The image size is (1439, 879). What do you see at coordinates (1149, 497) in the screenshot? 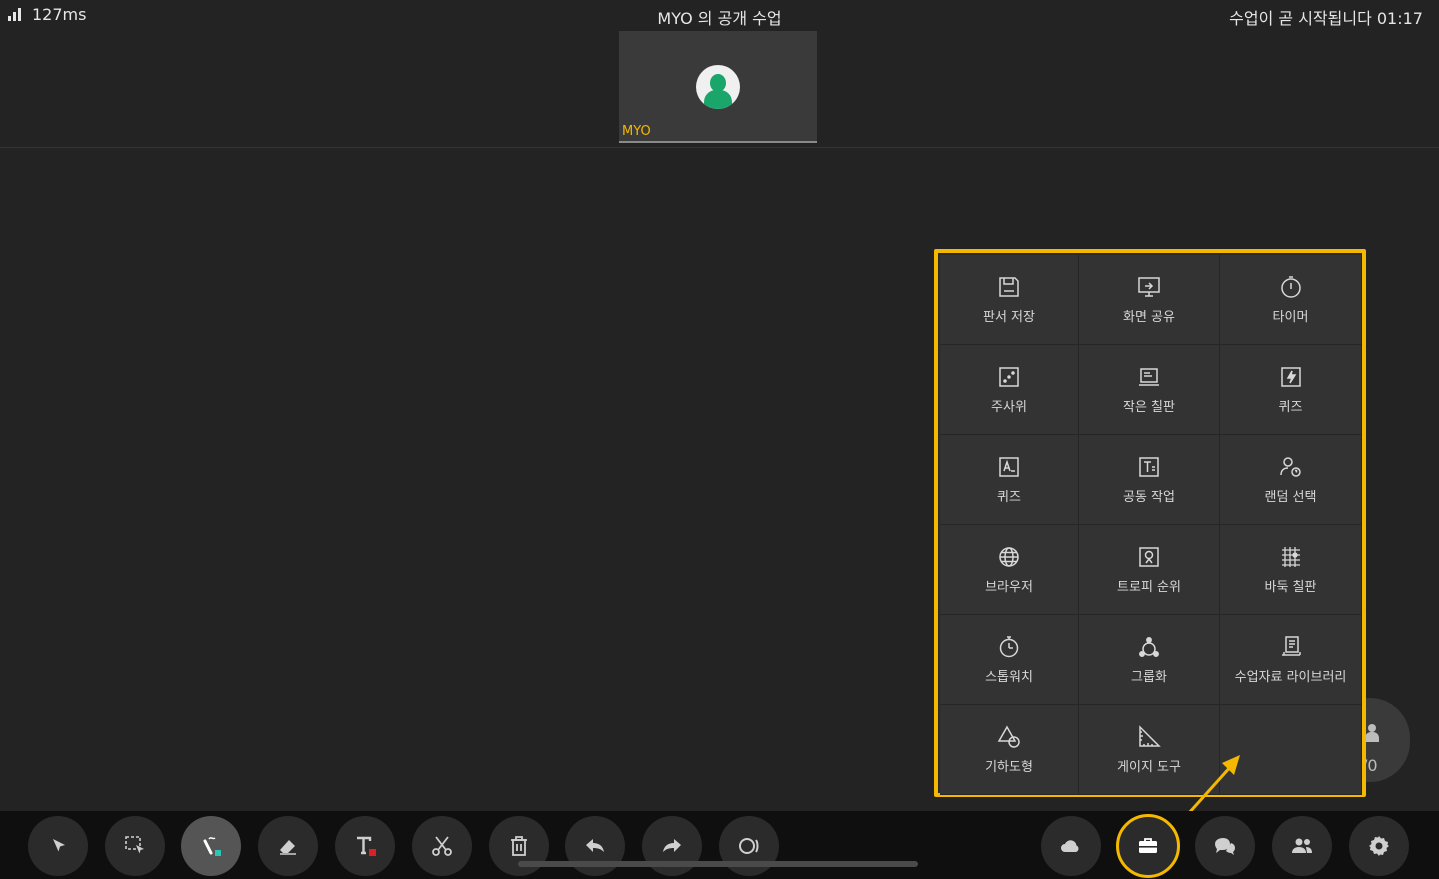
I see `tool-label: 공동 작업` at bounding box center [1149, 497].